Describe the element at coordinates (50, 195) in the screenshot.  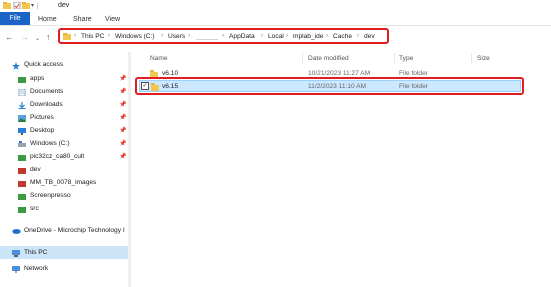
I see `sidebar-item-label: Screenpresso` at that location.